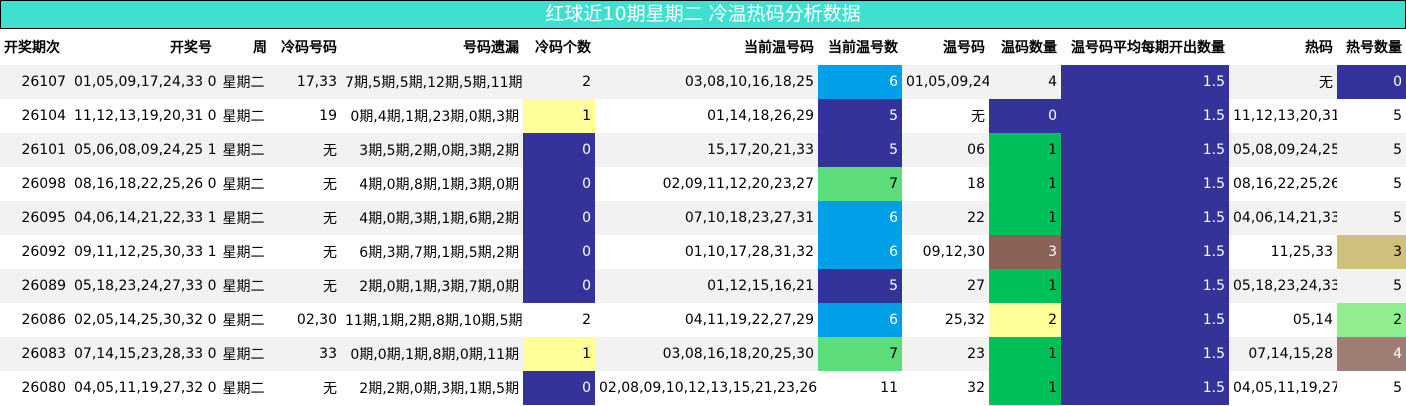 The image size is (1406, 406). Describe the element at coordinates (1283, 184) in the screenshot. I see `cell-hot: 08,16,22,25,26` at that location.